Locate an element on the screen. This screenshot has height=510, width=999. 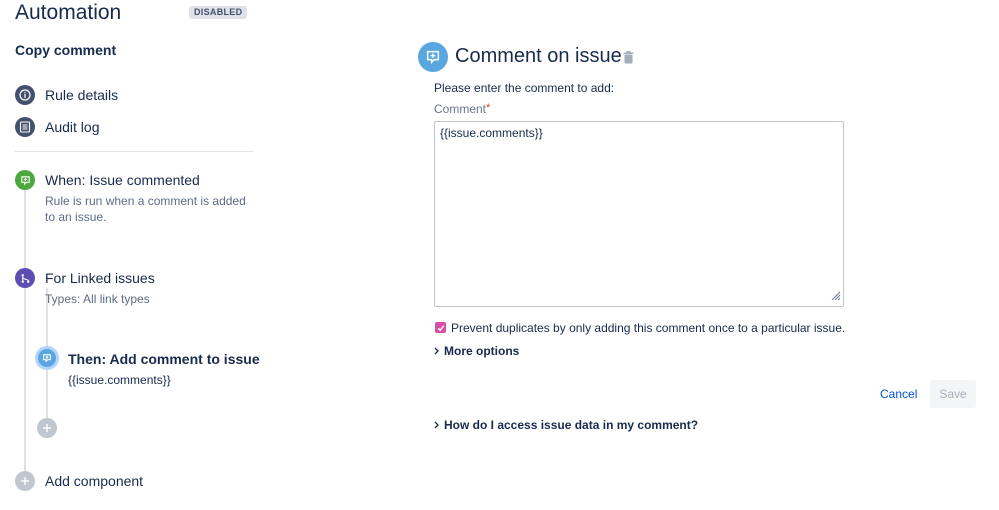
prevent-duplicates-checkbox is located at coordinates (440, 327).